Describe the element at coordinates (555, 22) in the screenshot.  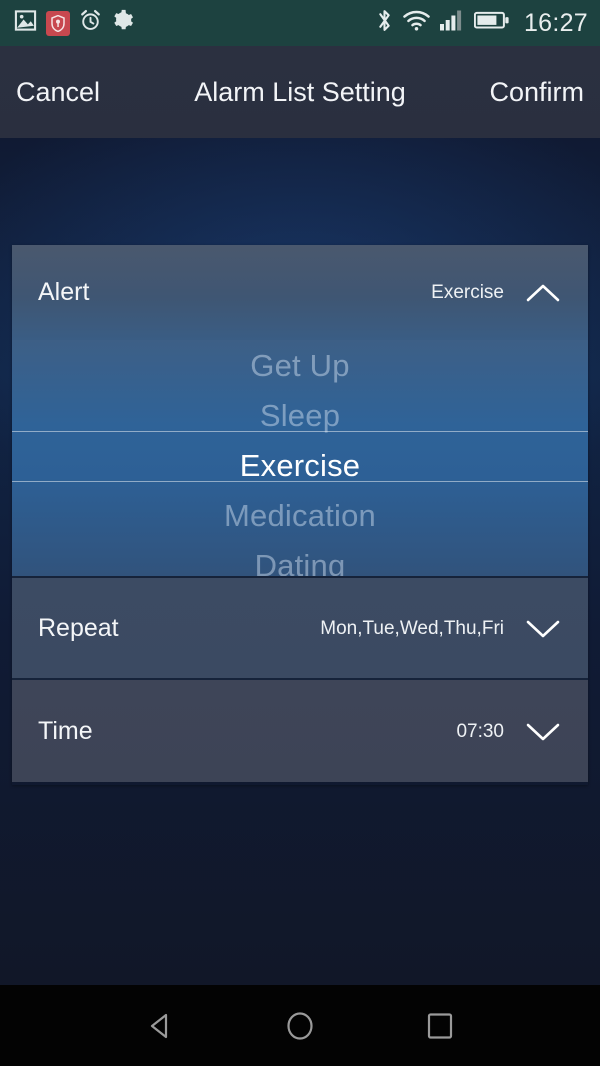
I see `status-bar-clock: 16:27` at that location.